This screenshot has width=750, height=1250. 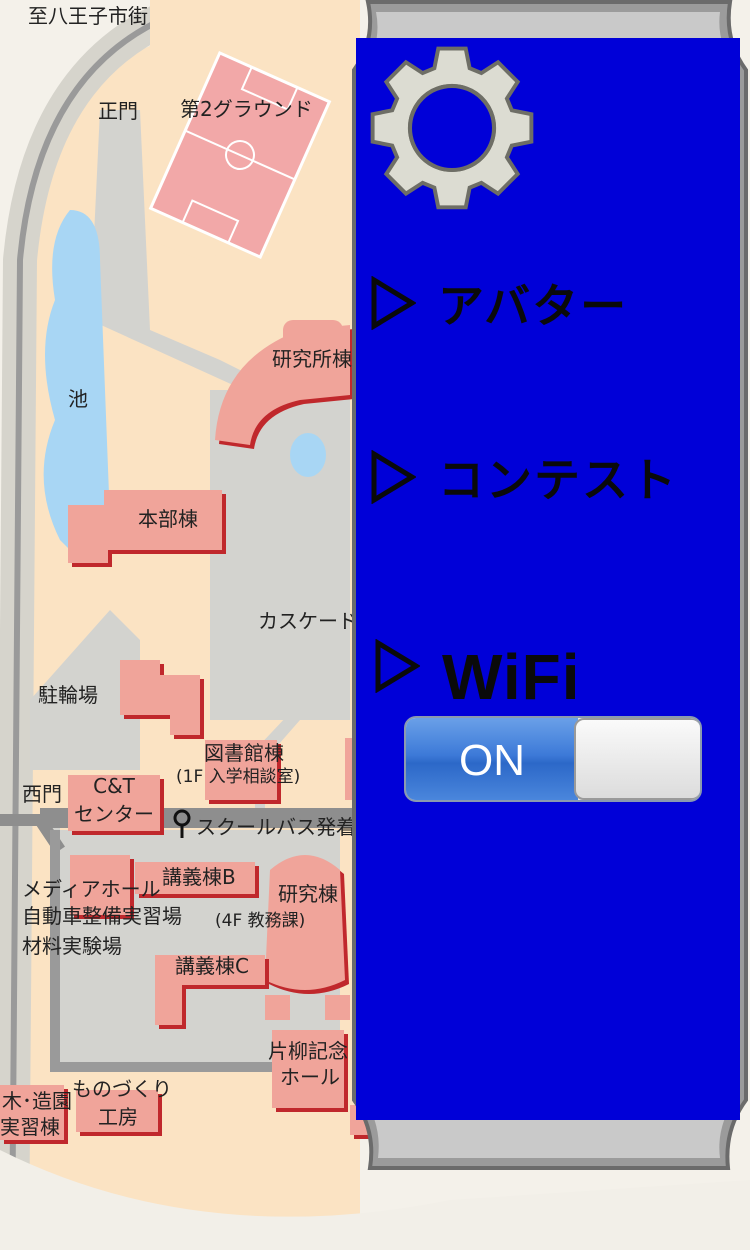 I want to click on map-label-katayanagi-1: 片柳記念, so click(x=308, y=1051).